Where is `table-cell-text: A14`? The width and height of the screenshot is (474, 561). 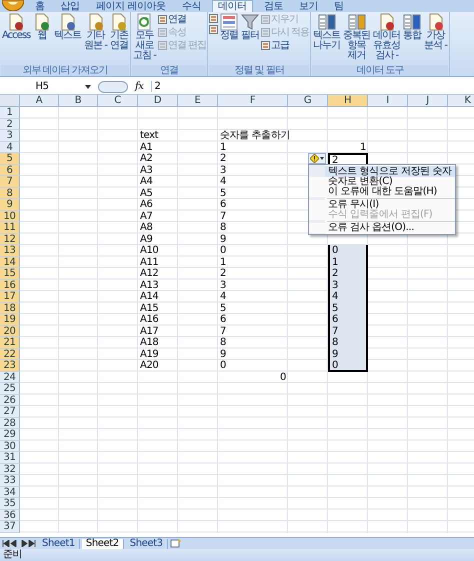
table-cell-text: A14 is located at coordinates (149, 296).